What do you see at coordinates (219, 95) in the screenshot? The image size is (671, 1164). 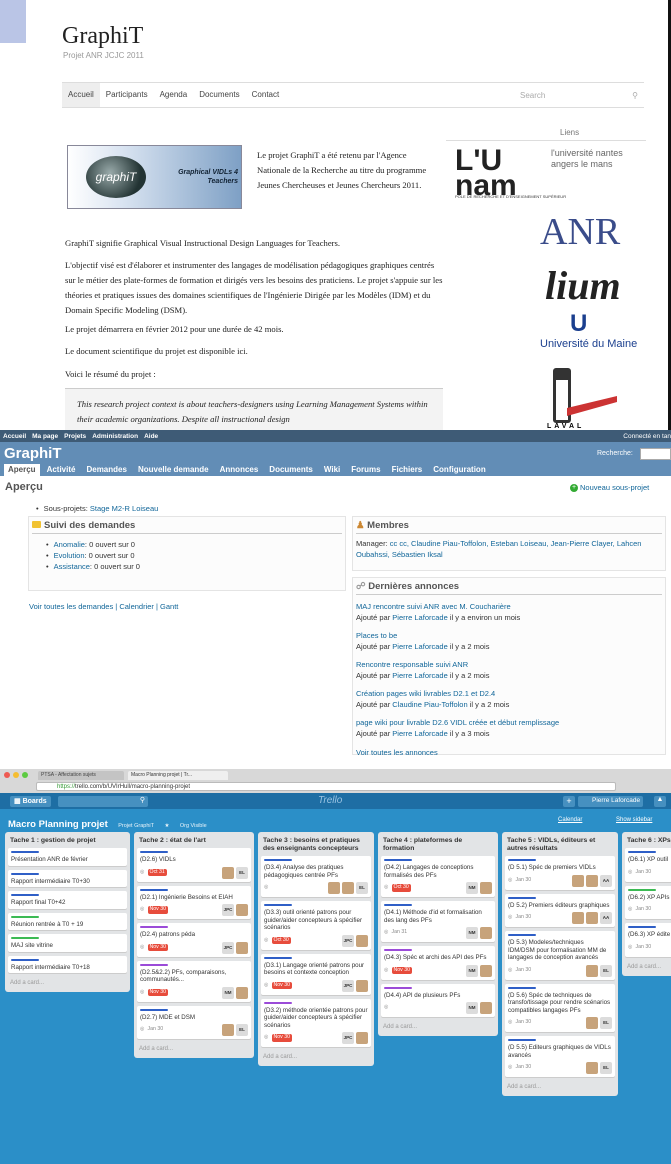 I see `nav-documents: Documents` at bounding box center [219, 95].